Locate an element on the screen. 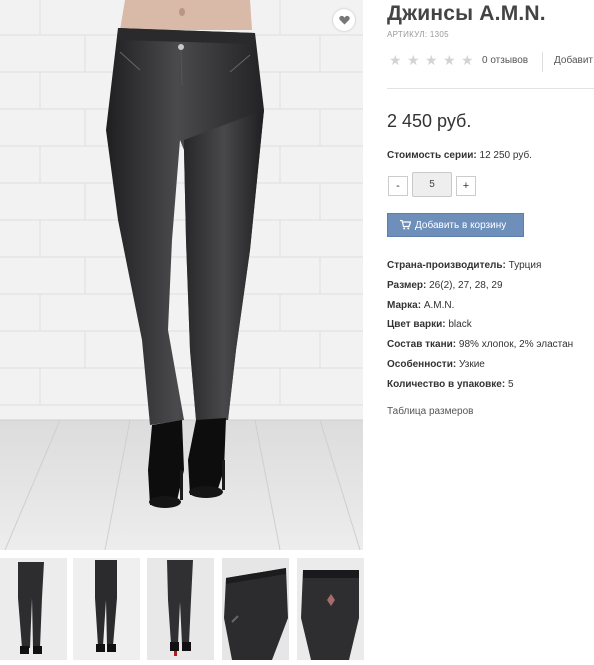 This screenshot has width=594, height=665. add-to-cart-label: Добавить в корзину is located at coordinates (461, 225).